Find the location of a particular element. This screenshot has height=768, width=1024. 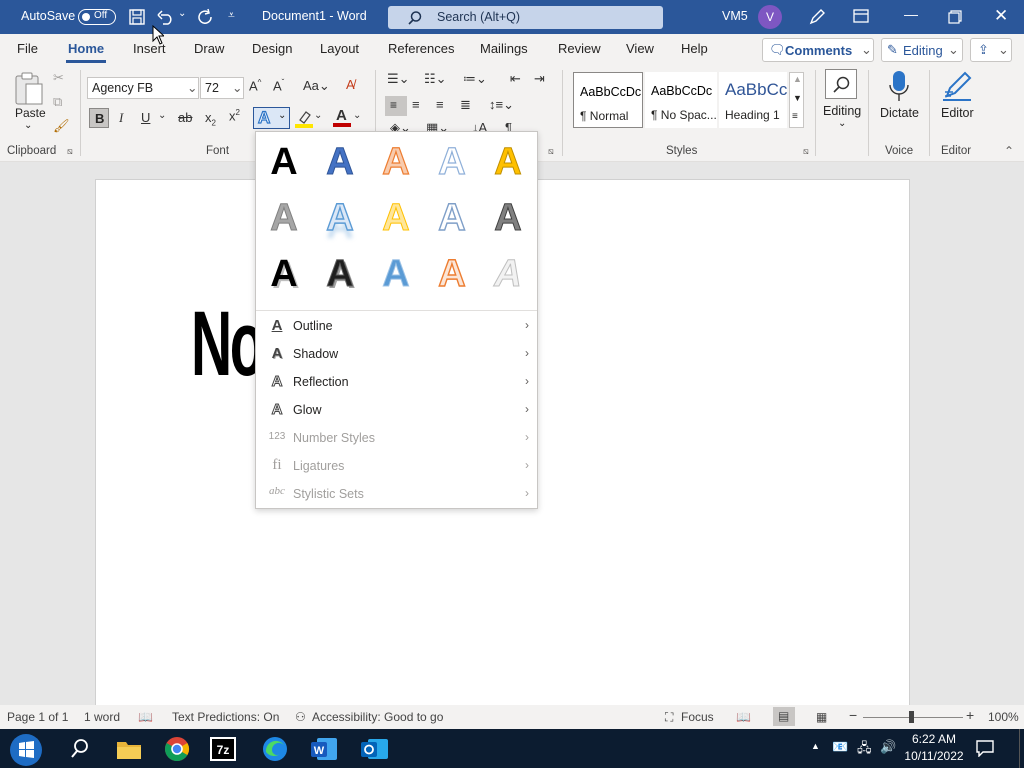

effect-blue-reflection: A is located at coordinates (340, 218).